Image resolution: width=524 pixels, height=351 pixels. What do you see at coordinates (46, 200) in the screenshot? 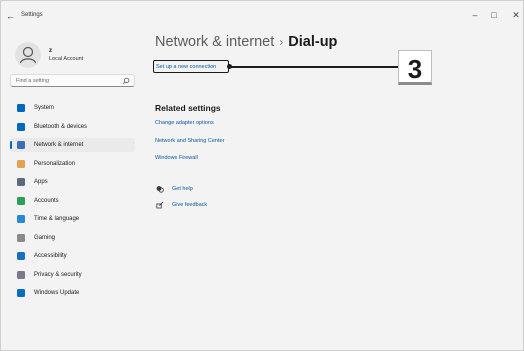
I see `sidebar-item-label: Accounts` at bounding box center [46, 200].